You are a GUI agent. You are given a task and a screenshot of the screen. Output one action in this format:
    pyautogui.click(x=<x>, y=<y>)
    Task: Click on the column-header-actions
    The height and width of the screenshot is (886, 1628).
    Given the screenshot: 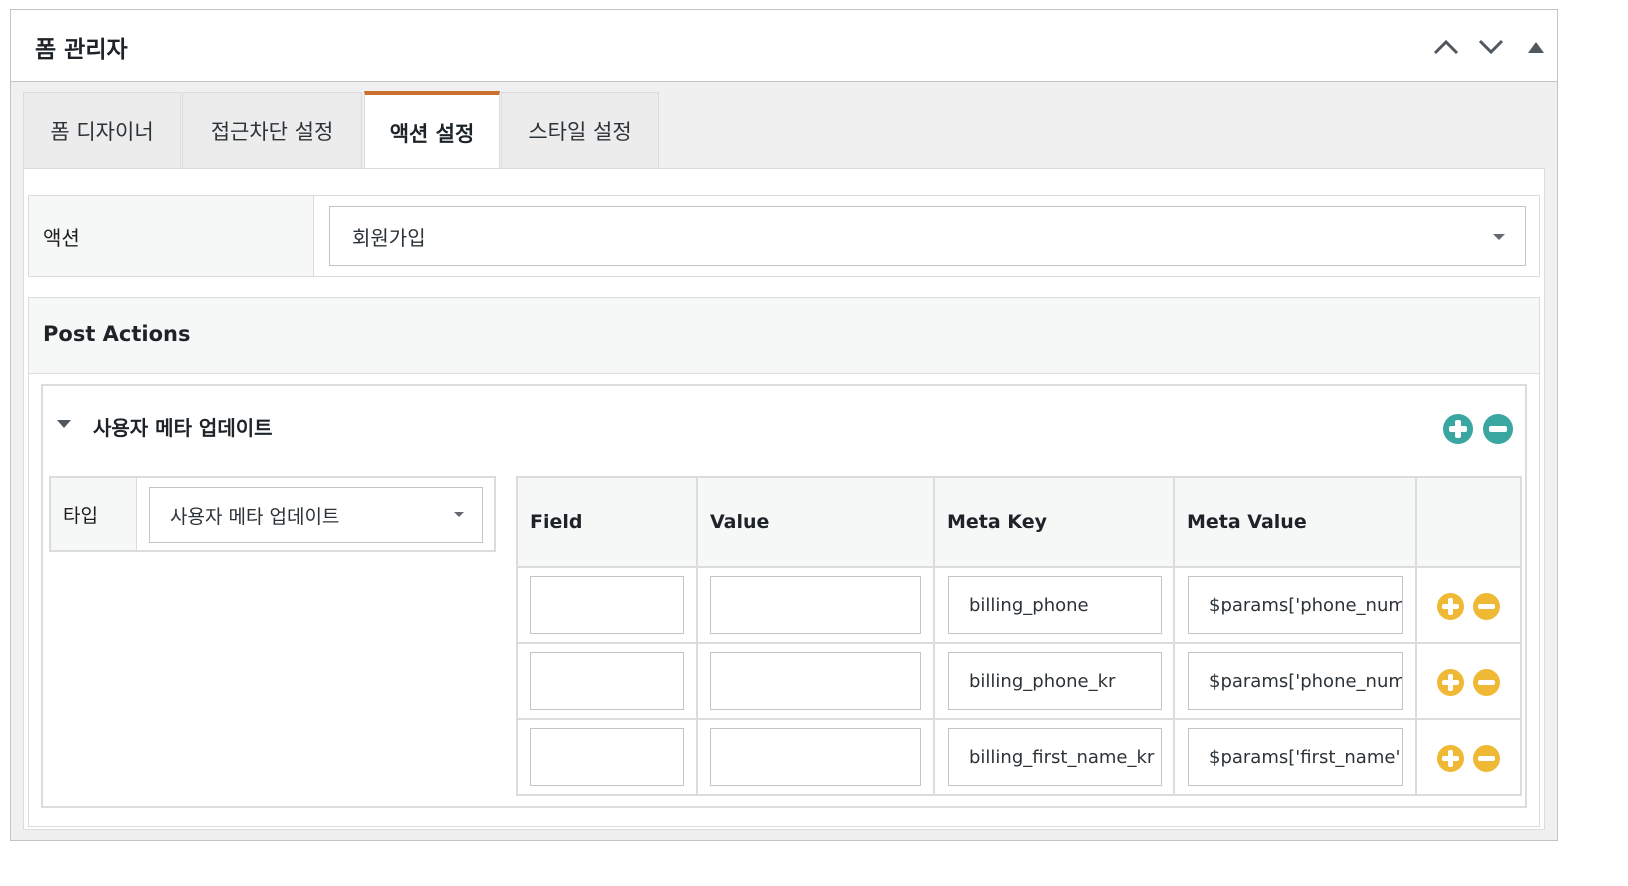 What is the action you would take?
    pyautogui.click(x=1468, y=523)
    